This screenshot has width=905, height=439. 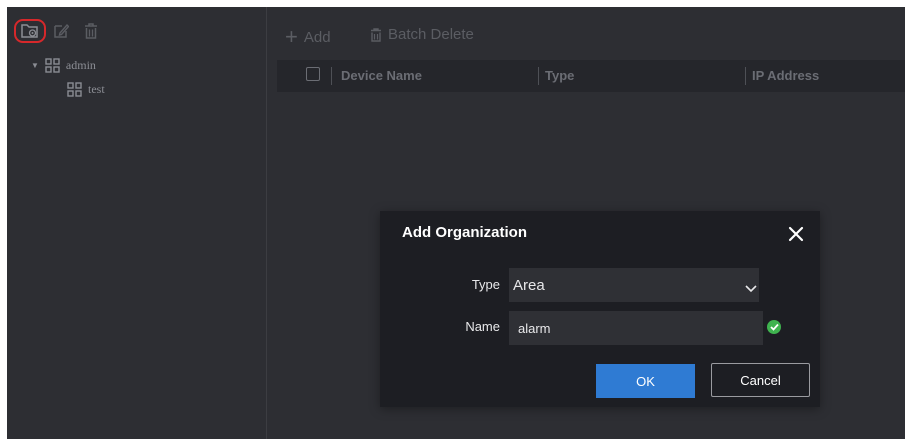 What do you see at coordinates (86, 89) in the screenshot?
I see `tree-node-test: test` at bounding box center [86, 89].